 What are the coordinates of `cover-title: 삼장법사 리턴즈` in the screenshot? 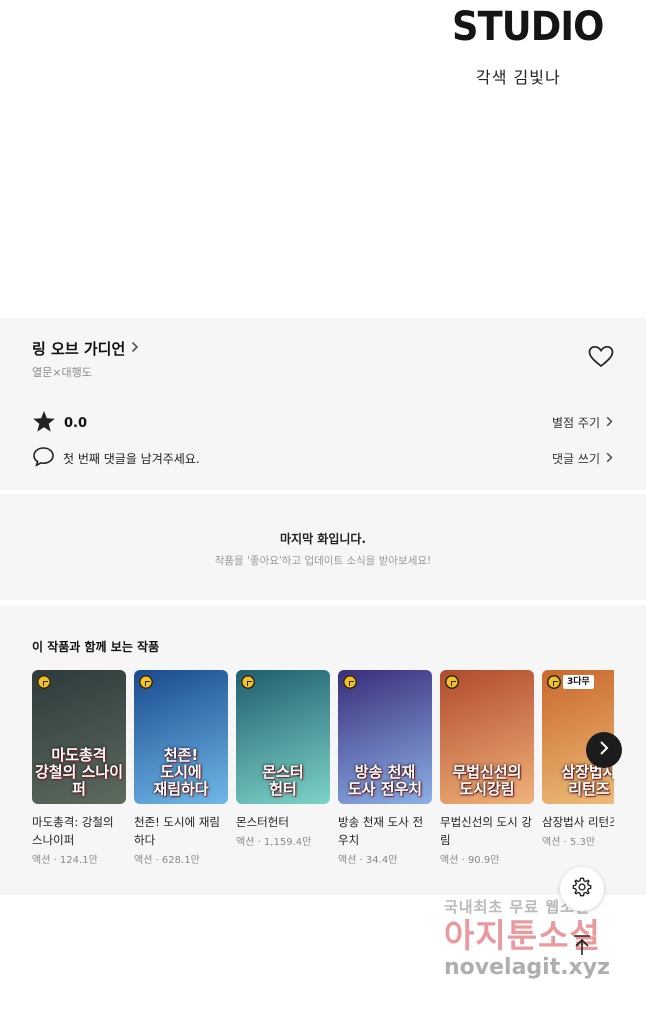 It's located at (587, 780).